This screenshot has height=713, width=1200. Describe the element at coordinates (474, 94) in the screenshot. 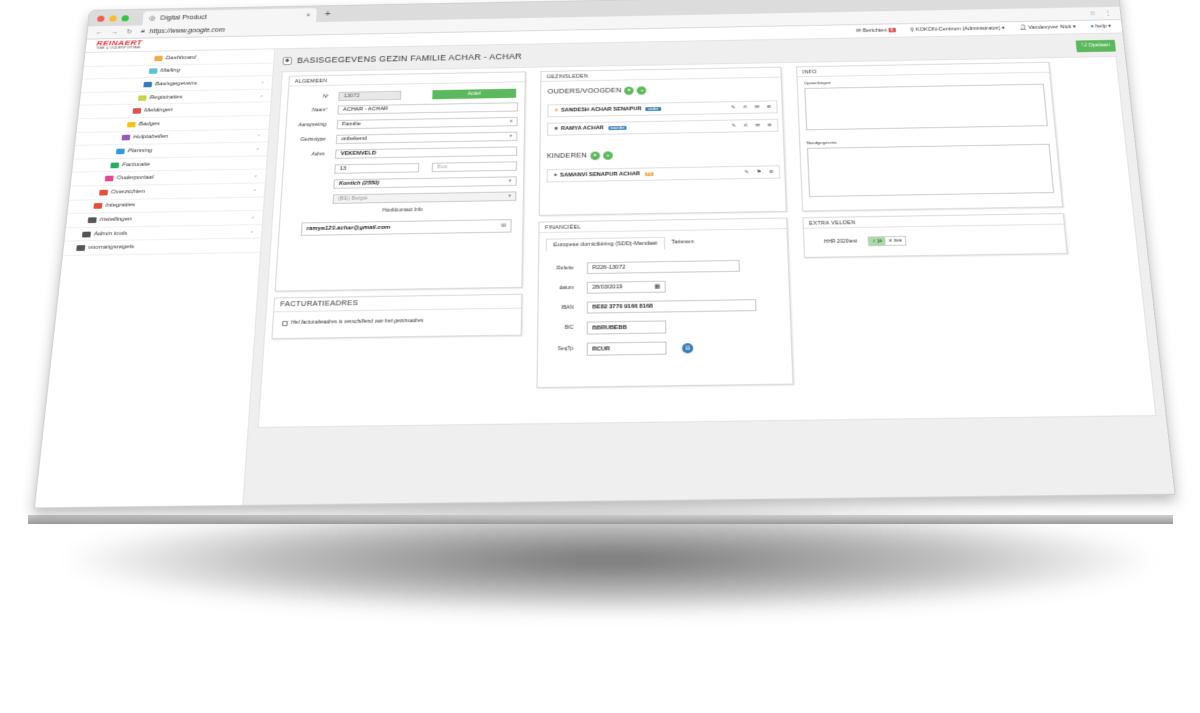

I see `status-actief-button: Actief` at that location.